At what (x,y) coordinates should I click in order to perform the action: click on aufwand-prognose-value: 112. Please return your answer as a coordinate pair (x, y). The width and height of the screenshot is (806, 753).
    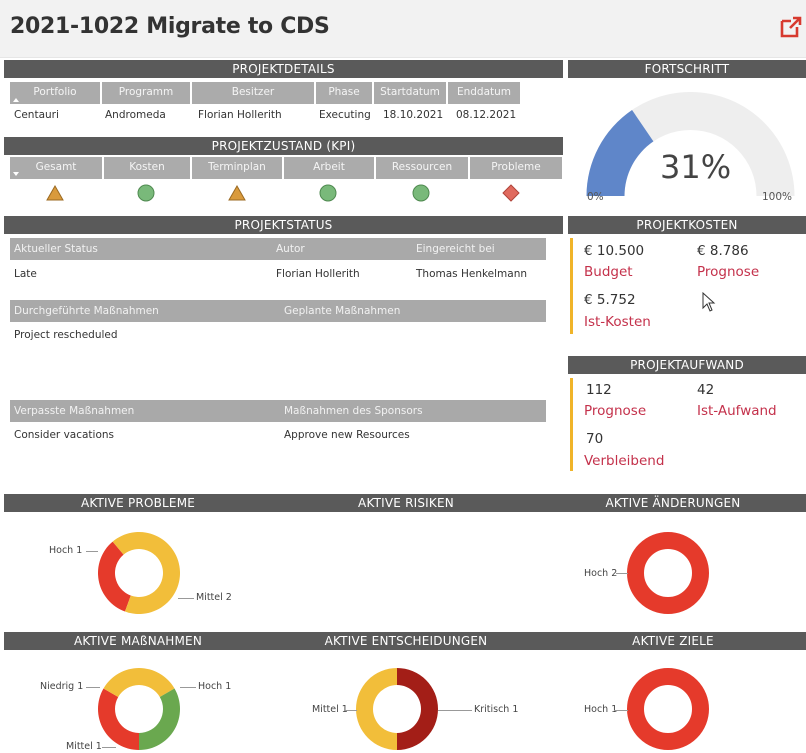
    Looking at the image, I should click on (599, 390).